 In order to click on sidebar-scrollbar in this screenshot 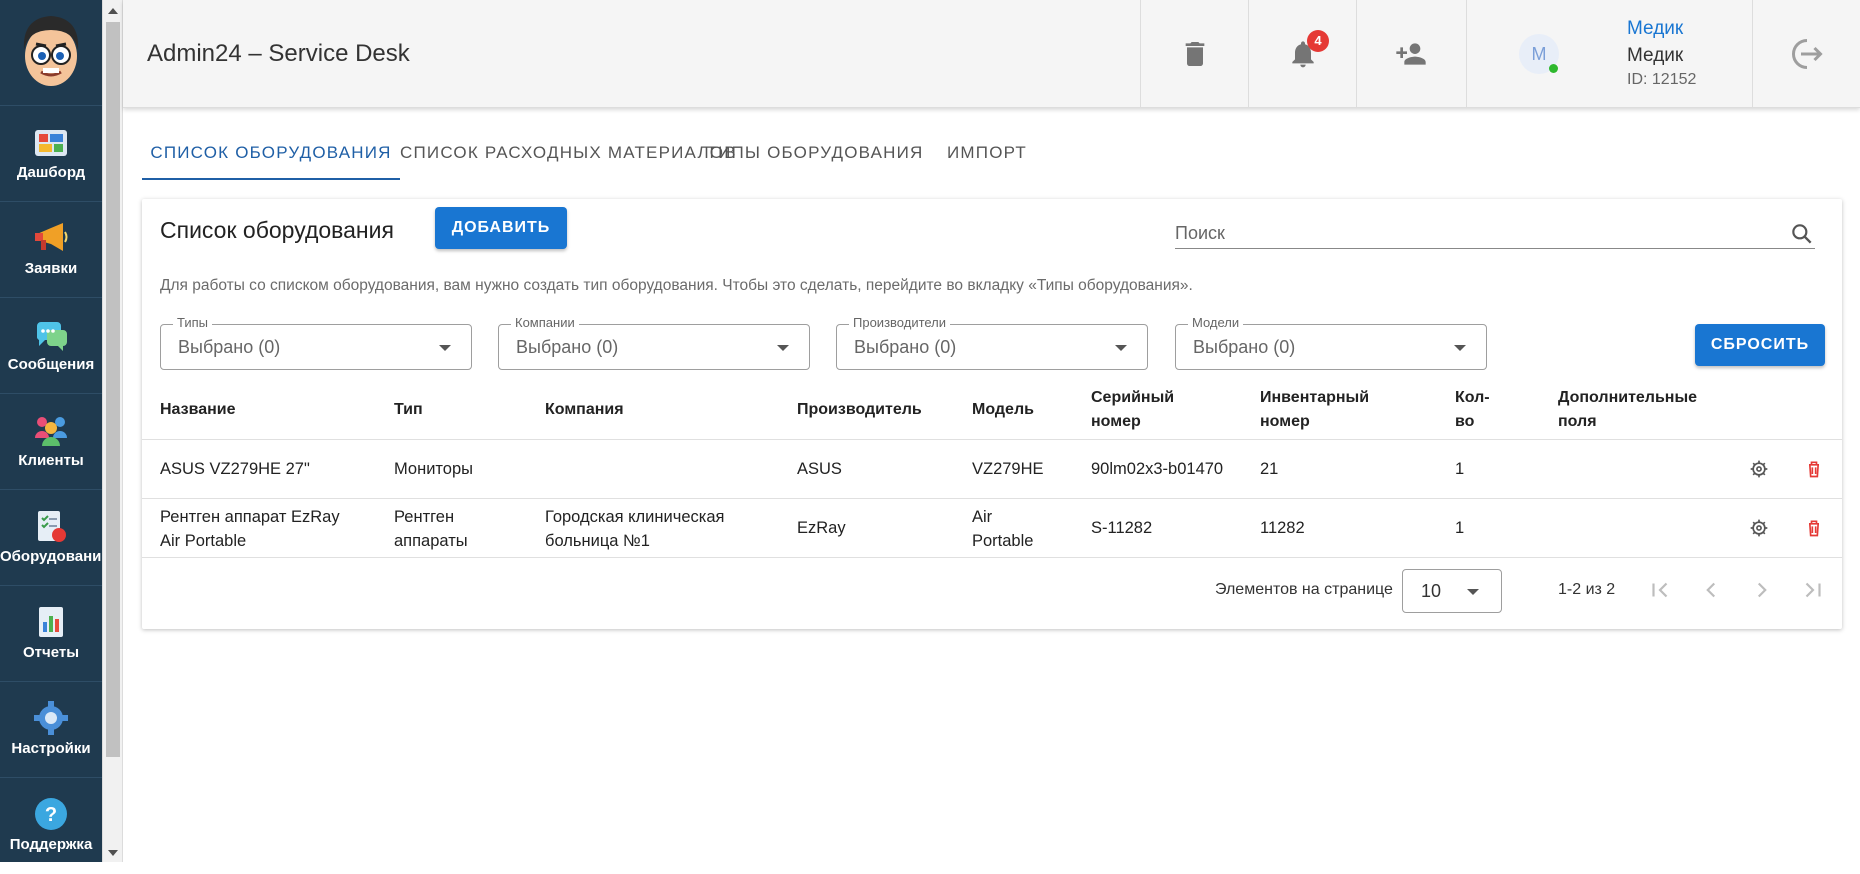, I will do `click(112, 431)`.